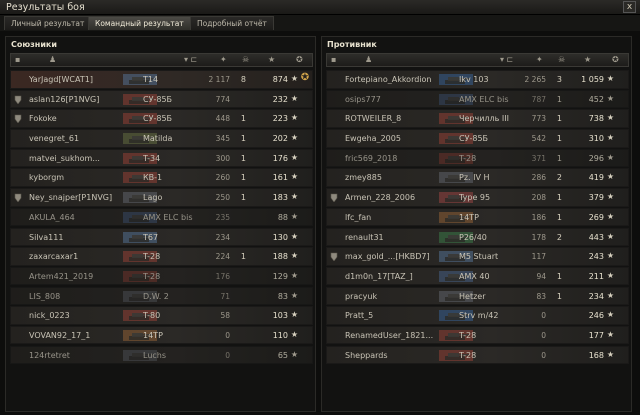  Describe the element at coordinates (161, 256) in the screenshot. I see `player-row: zaxarcaxar1 T-28 224 1 188 ★` at that location.